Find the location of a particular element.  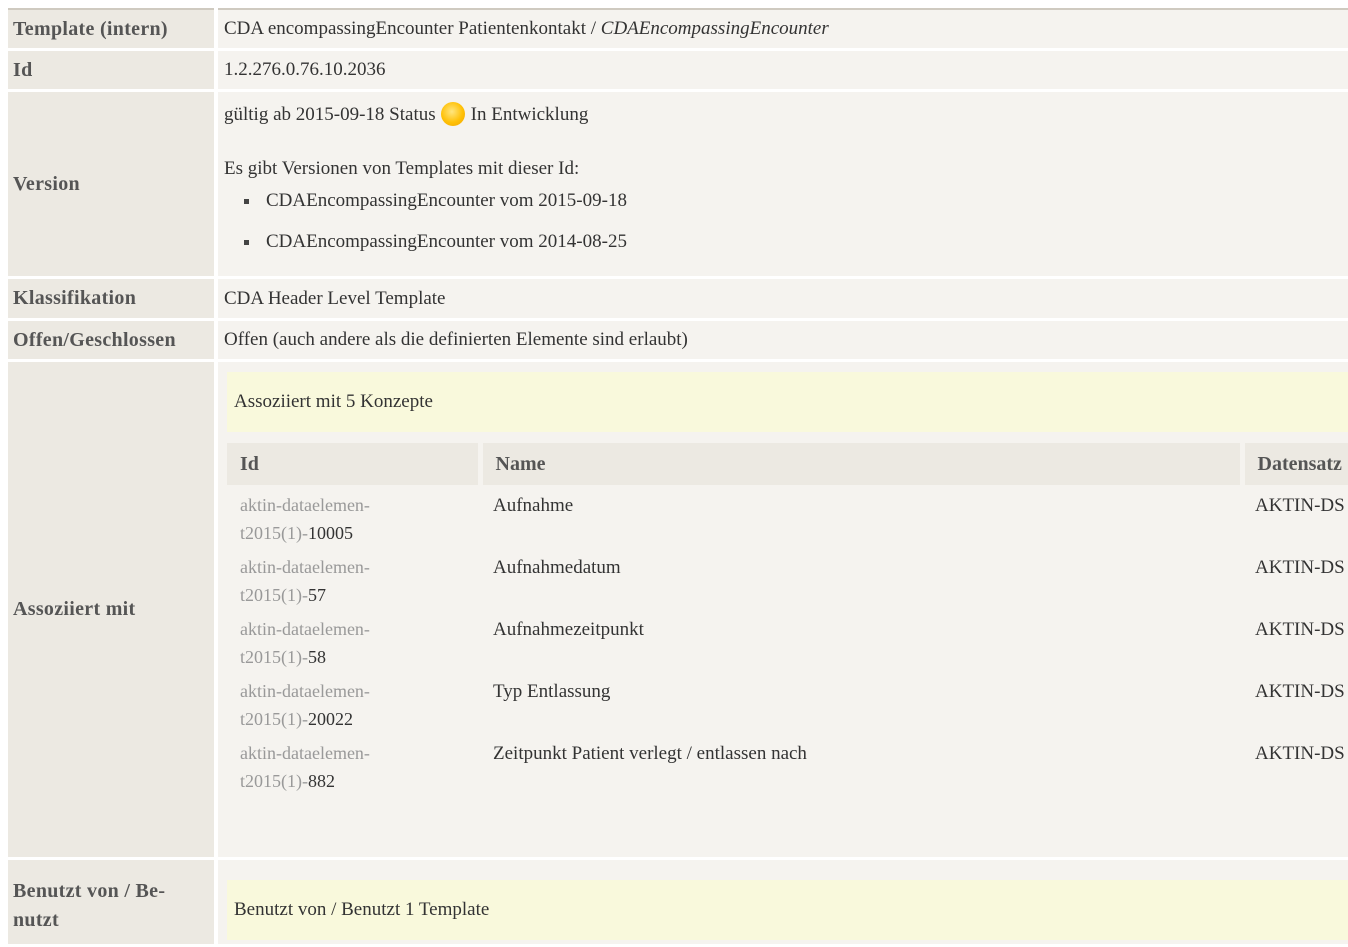

template-internal-name: CDAEncompassingEncounter is located at coordinates (714, 28).